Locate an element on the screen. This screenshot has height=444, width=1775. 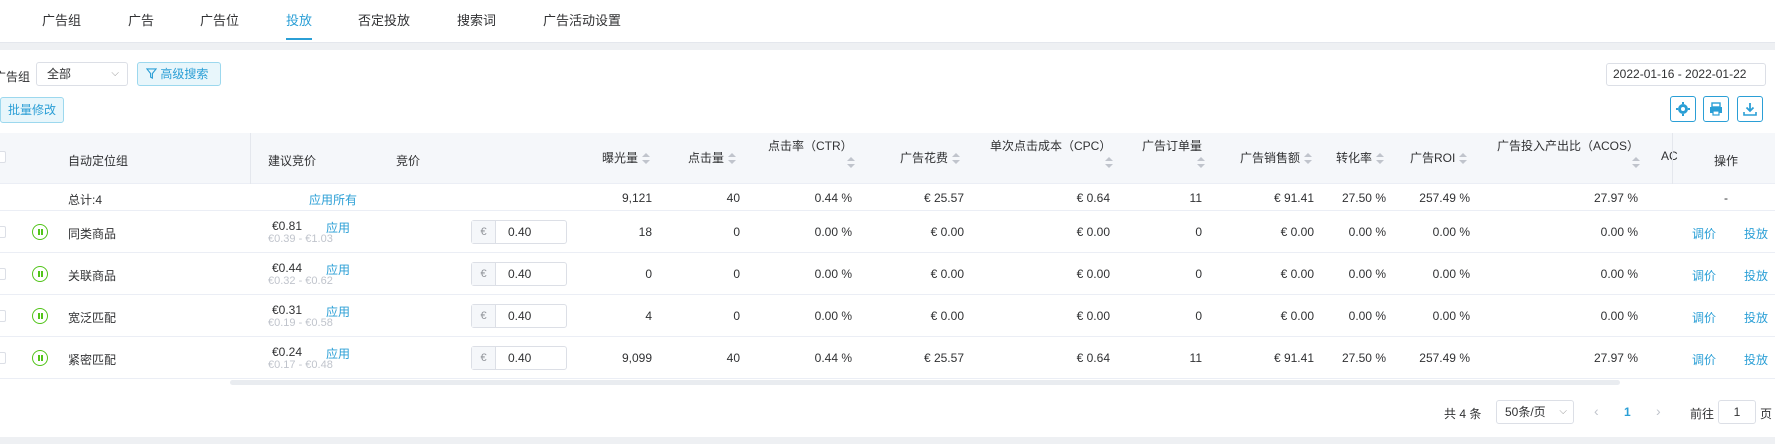
acos-value: 27.97 % is located at coordinates (1615, 358).